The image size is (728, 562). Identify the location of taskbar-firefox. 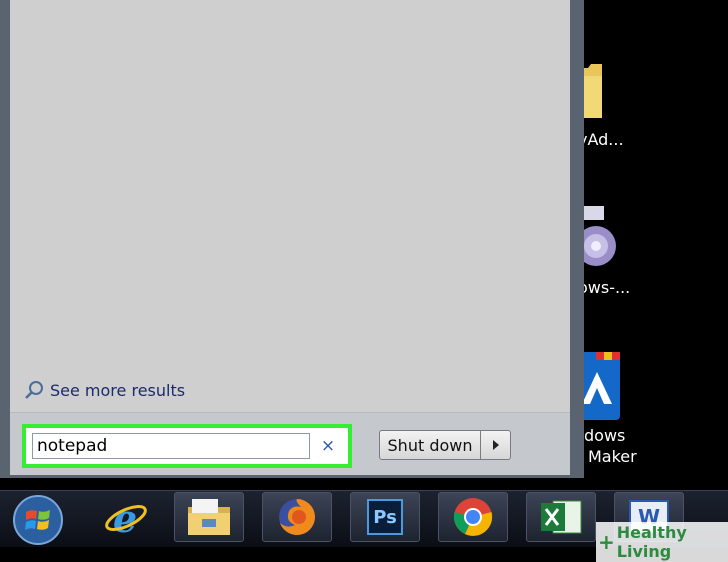
(297, 517).